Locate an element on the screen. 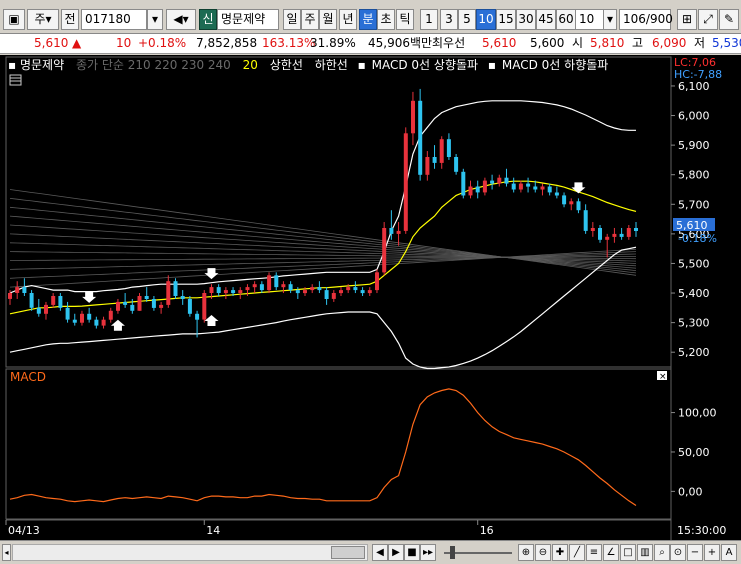 This screenshot has width=741, height=564. best-price: 5,610 is located at coordinates (499, 43).